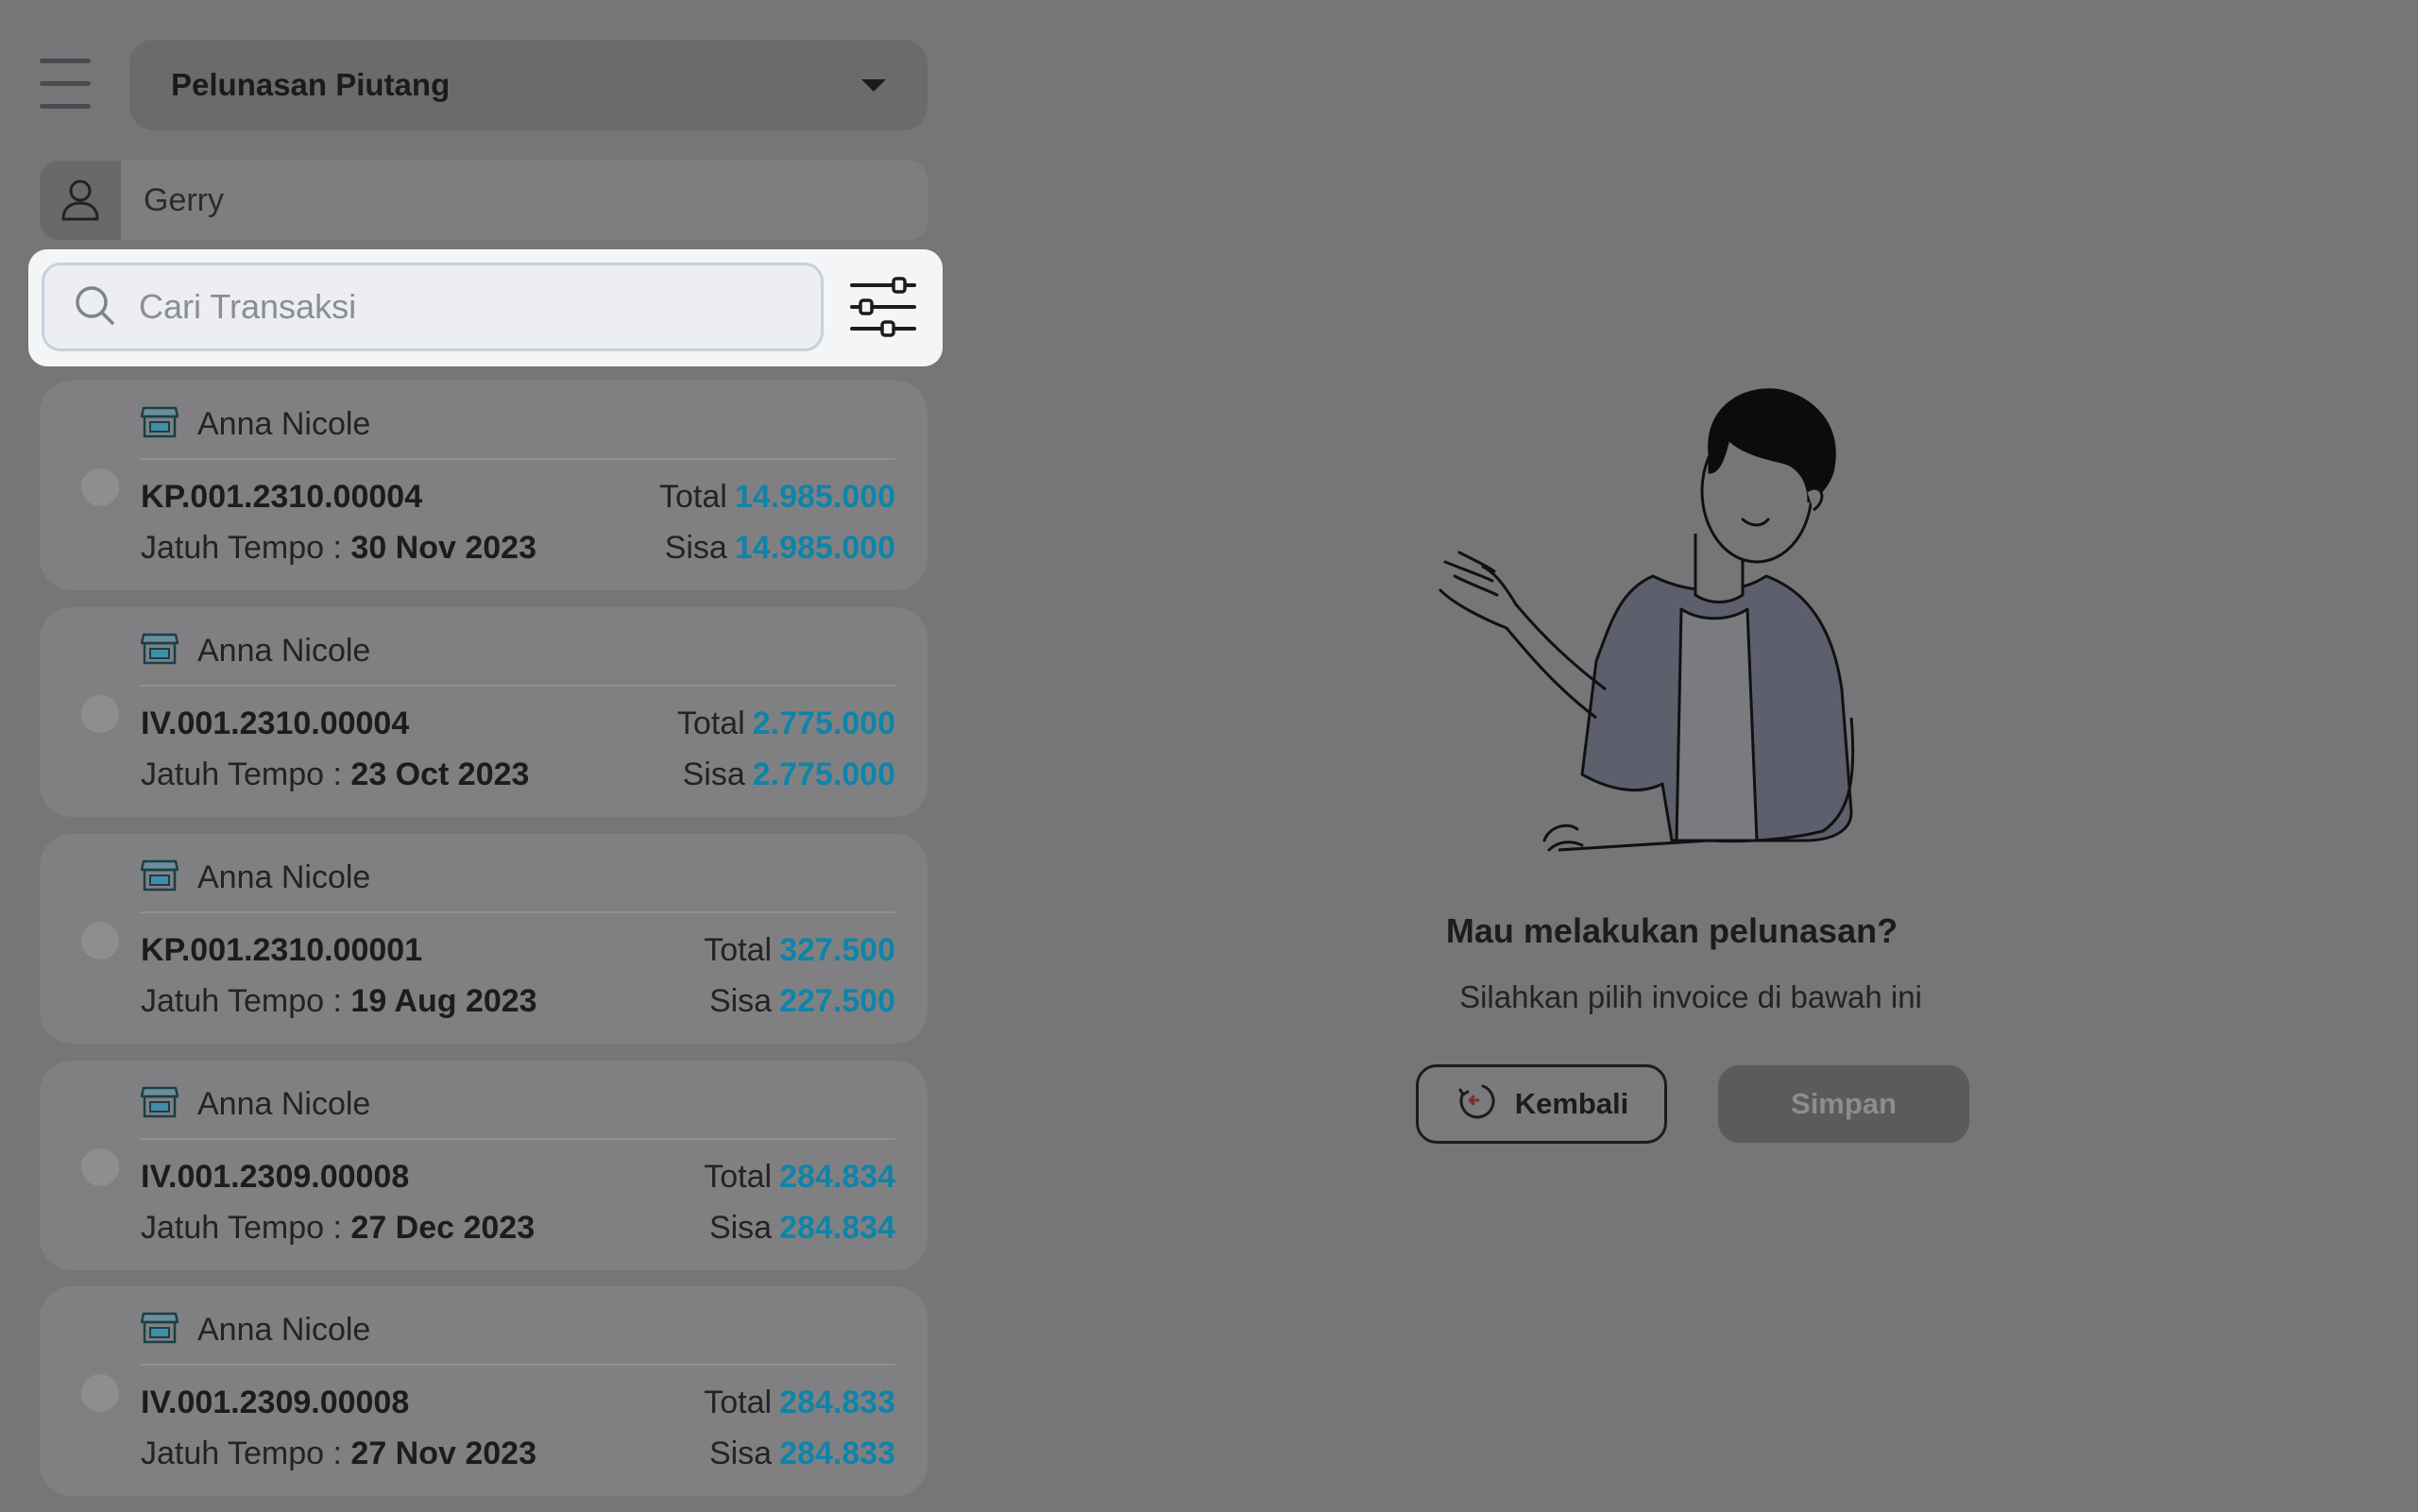 This screenshot has width=2418, height=1512. I want to click on remaining: Sisa 2.775.000, so click(789, 774).